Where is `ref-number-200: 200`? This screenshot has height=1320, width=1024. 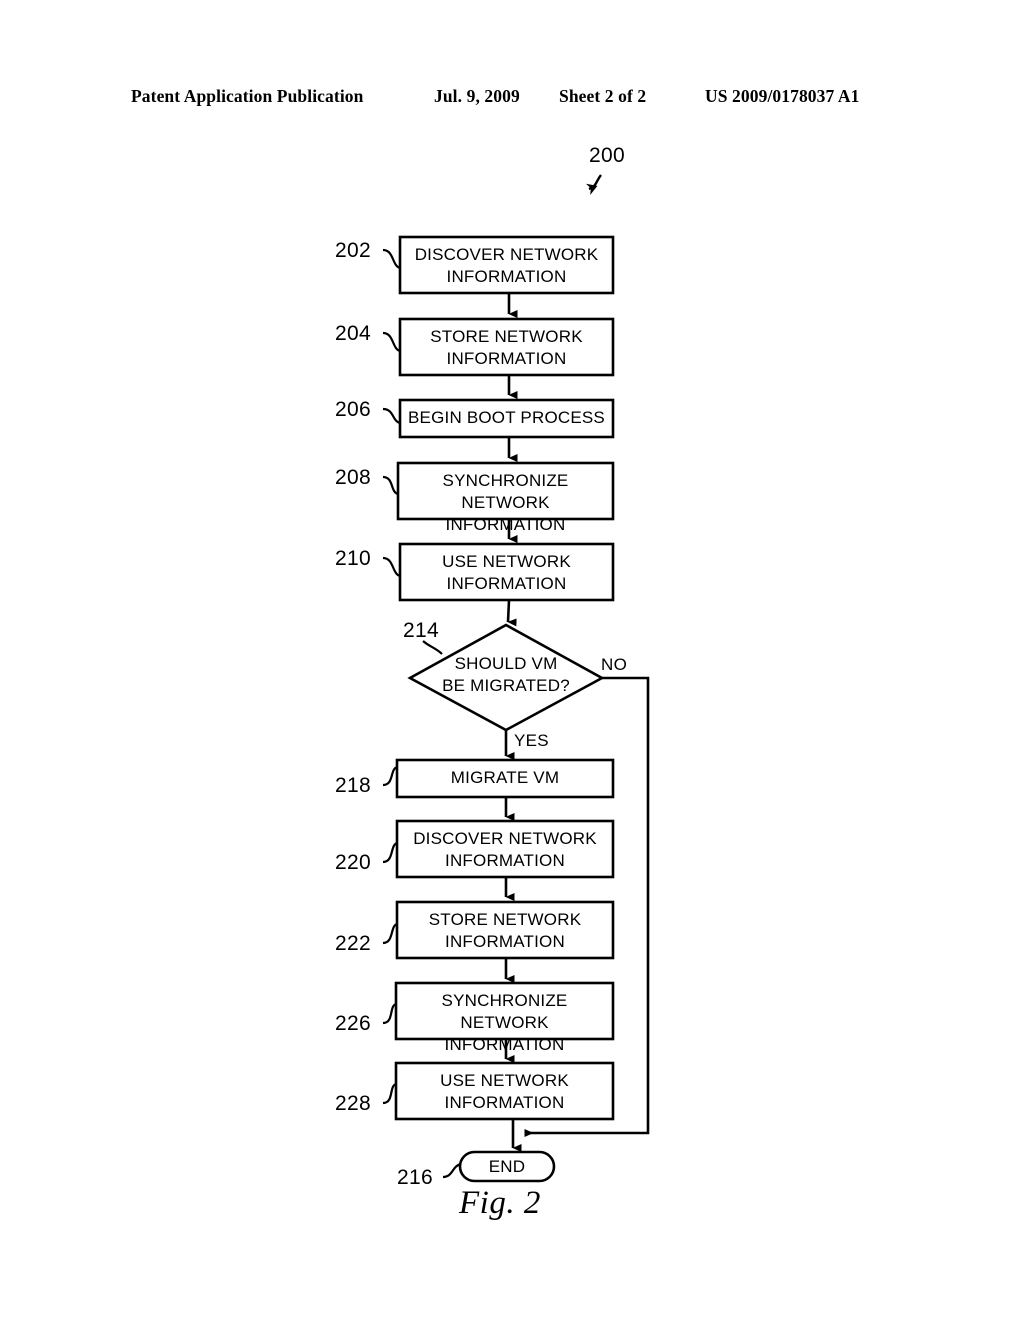 ref-number-200: 200 is located at coordinates (607, 155).